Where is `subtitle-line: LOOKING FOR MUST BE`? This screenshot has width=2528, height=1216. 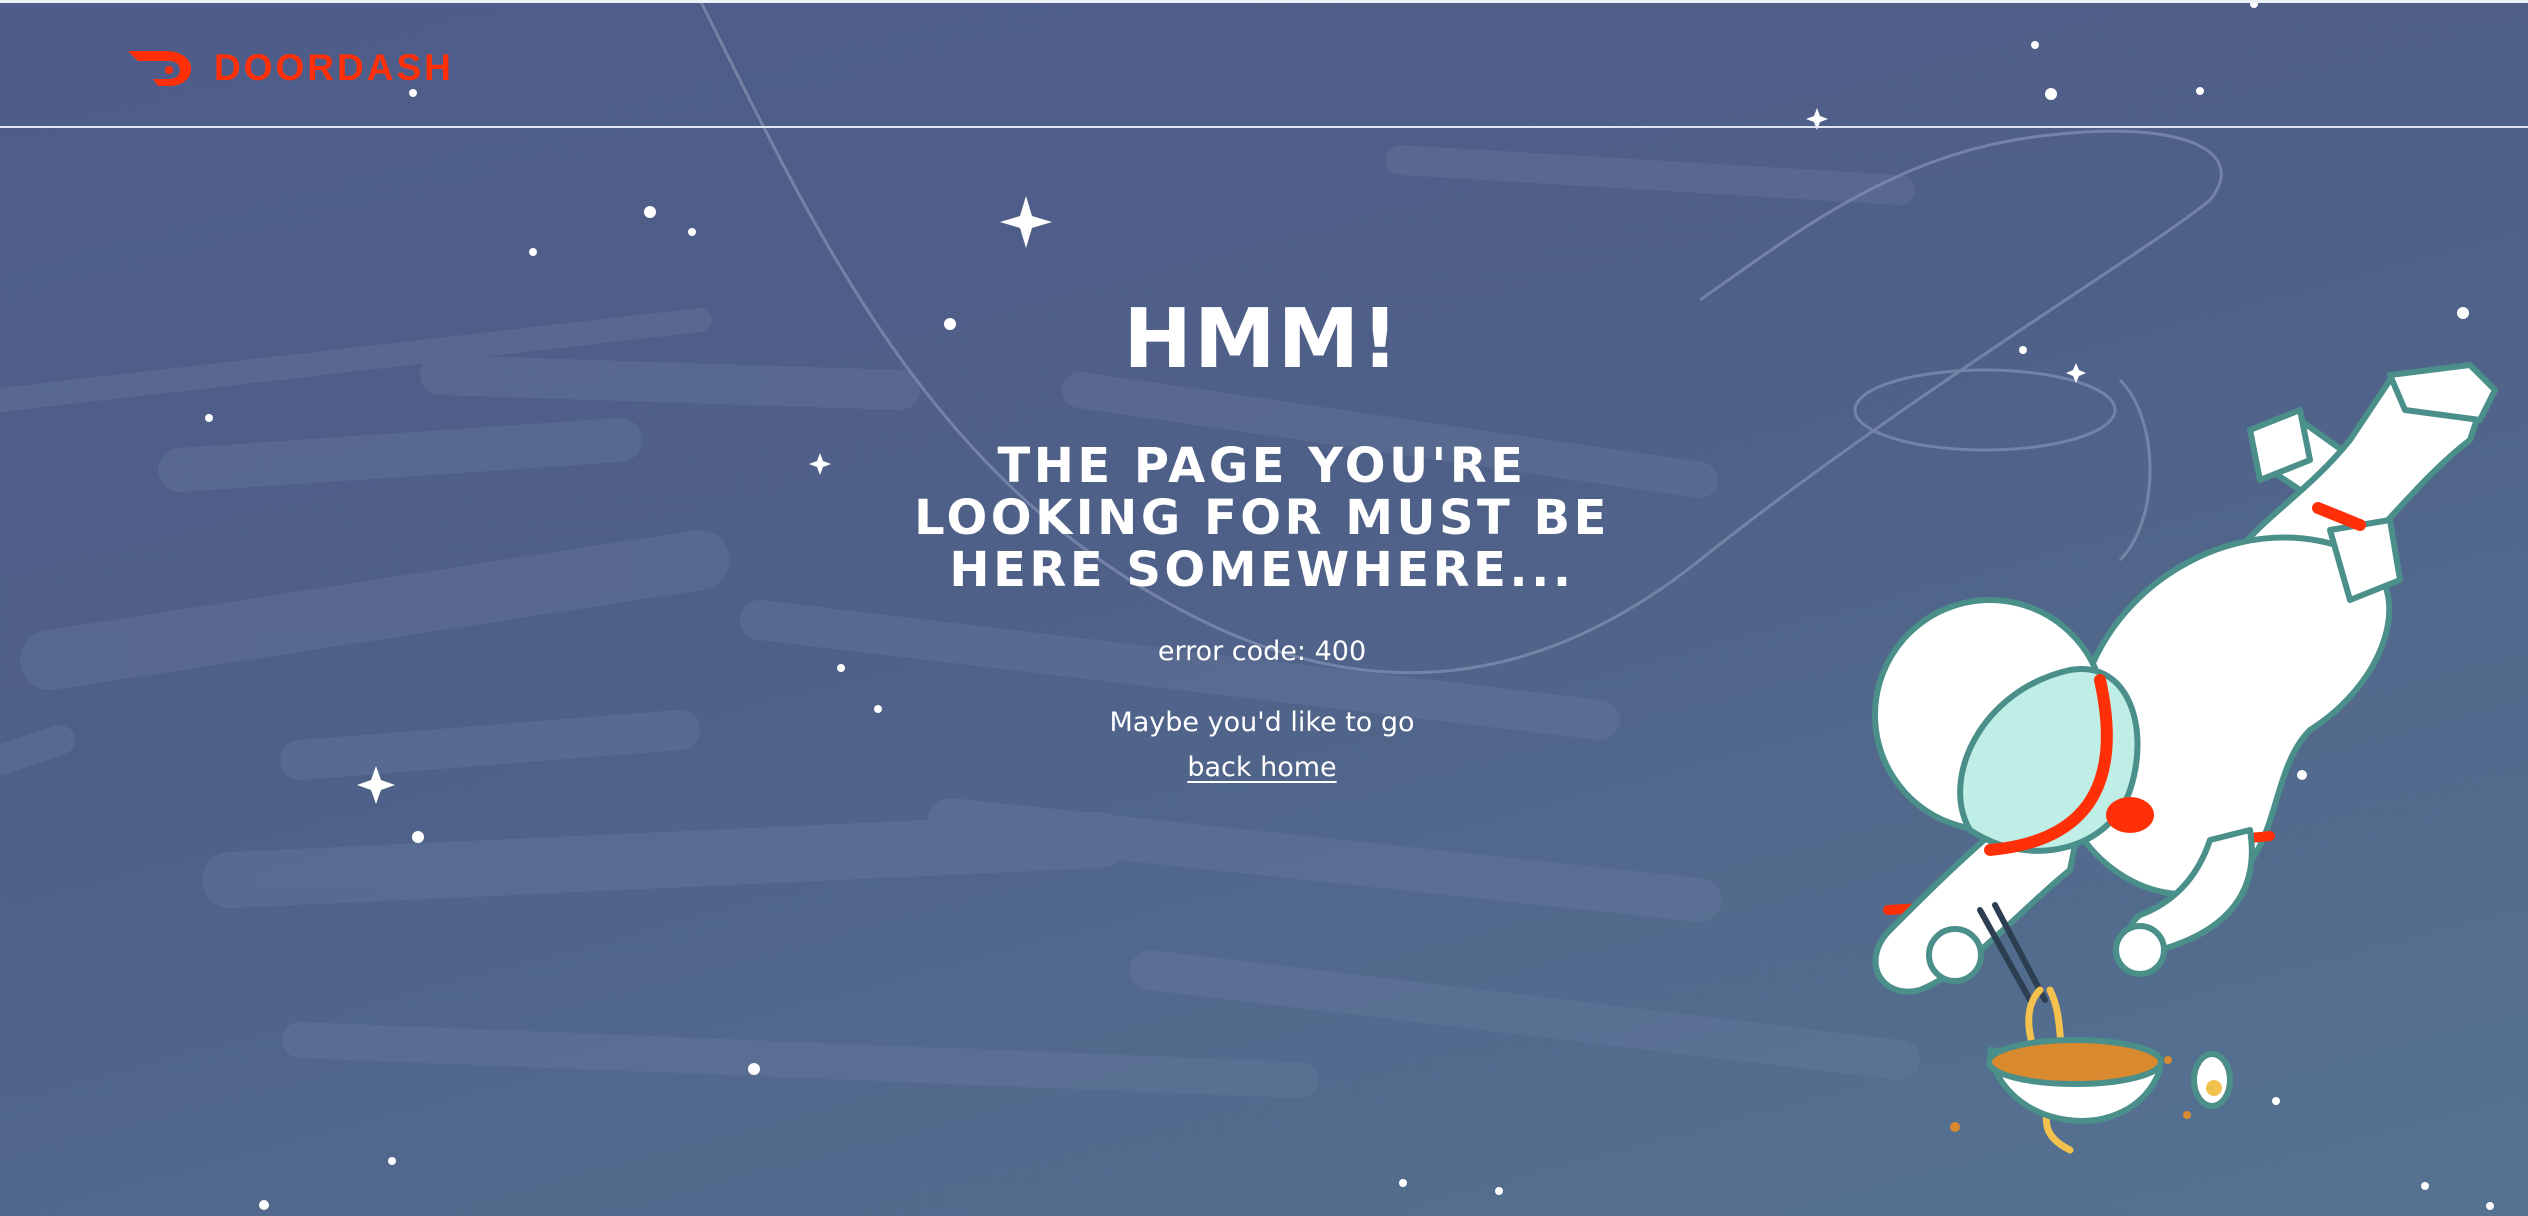 subtitle-line: LOOKING FOR MUST BE is located at coordinates (1262, 518).